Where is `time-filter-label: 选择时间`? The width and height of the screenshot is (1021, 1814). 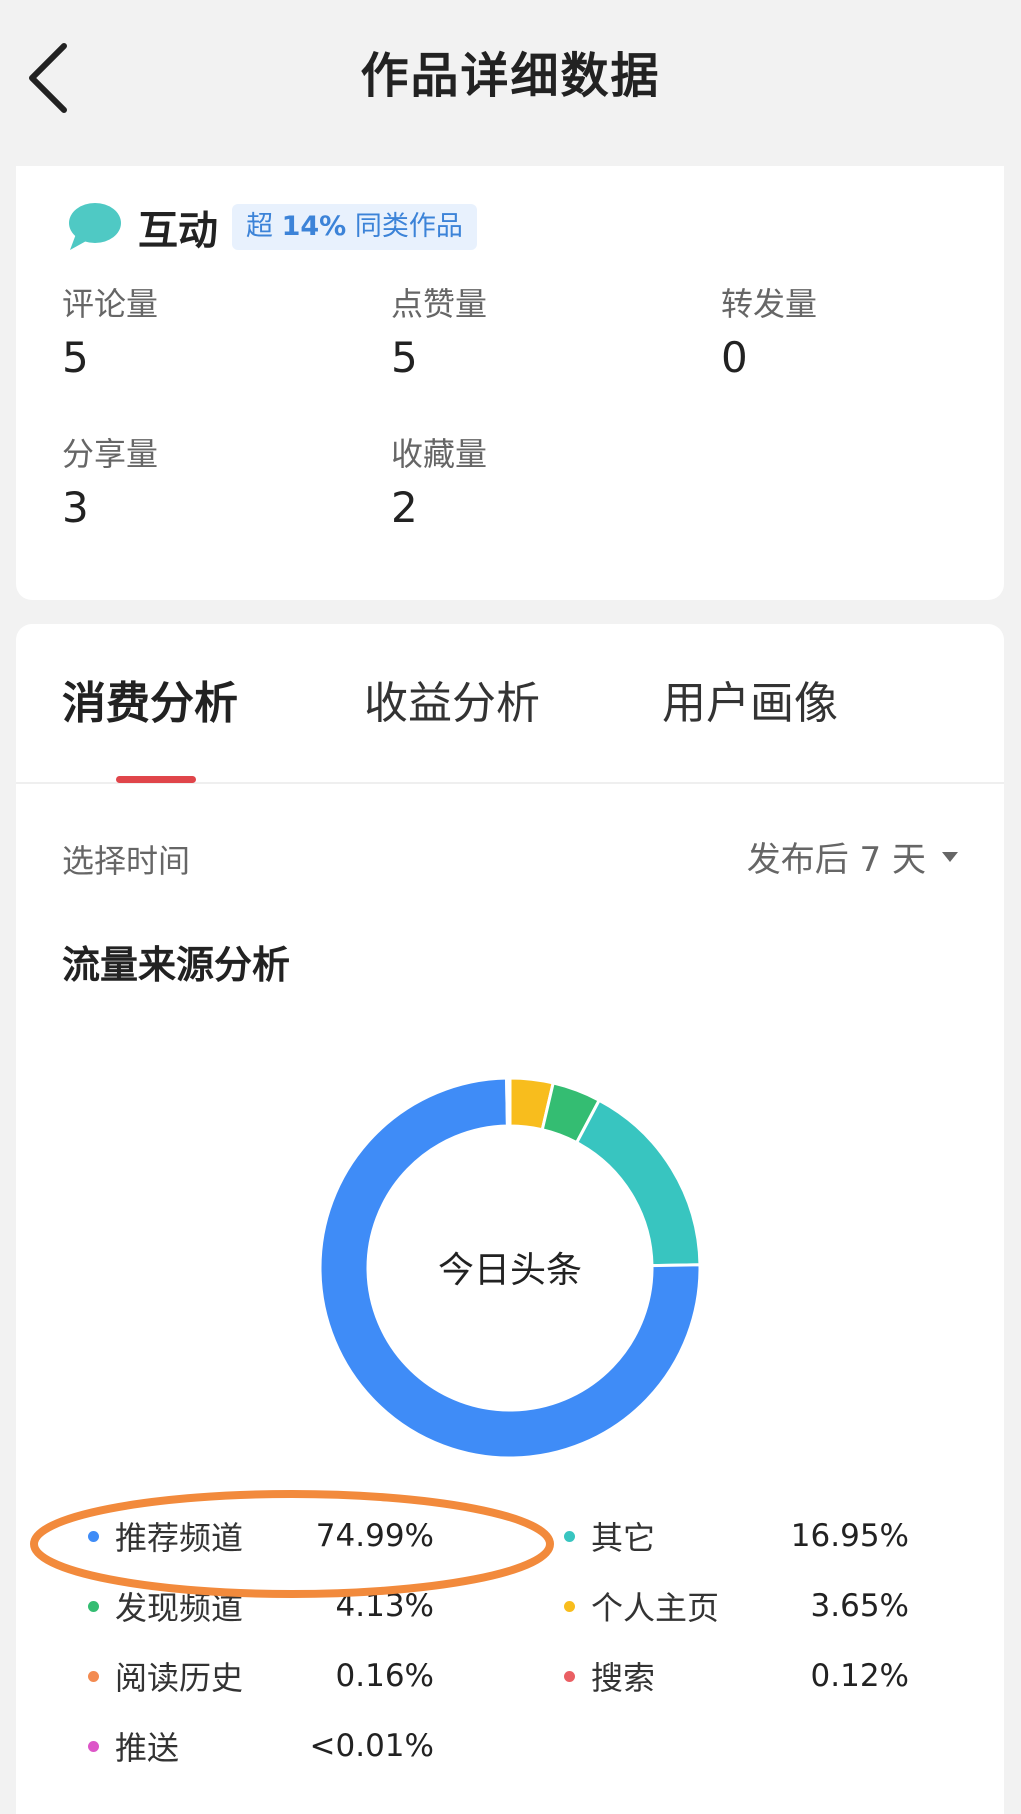 time-filter-label: 选择时间 is located at coordinates (126, 861).